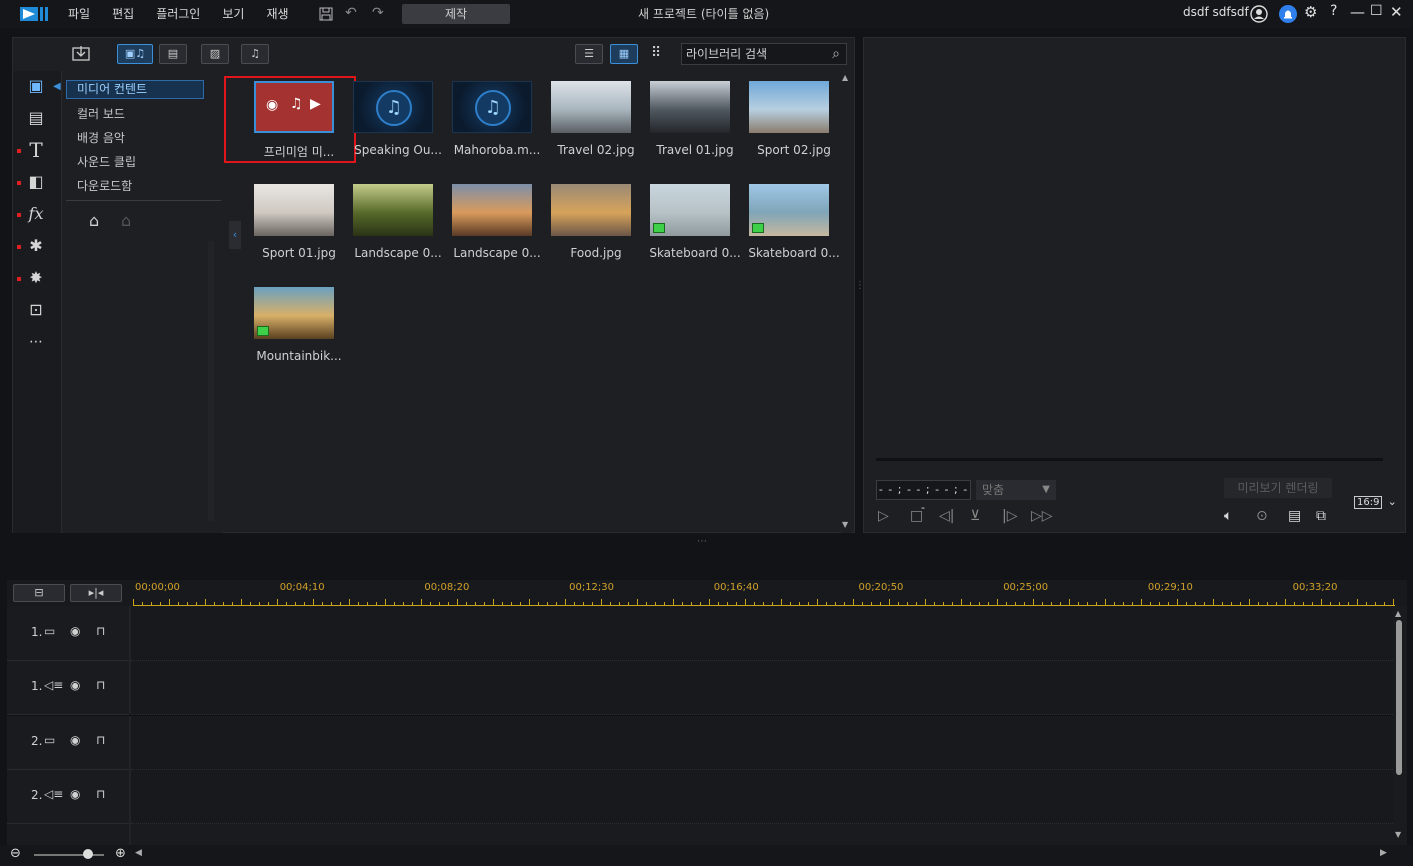 The height and width of the screenshot is (866, 1413). I want to click on media-scrollbar: ▲ ▼, so click(846, 303).